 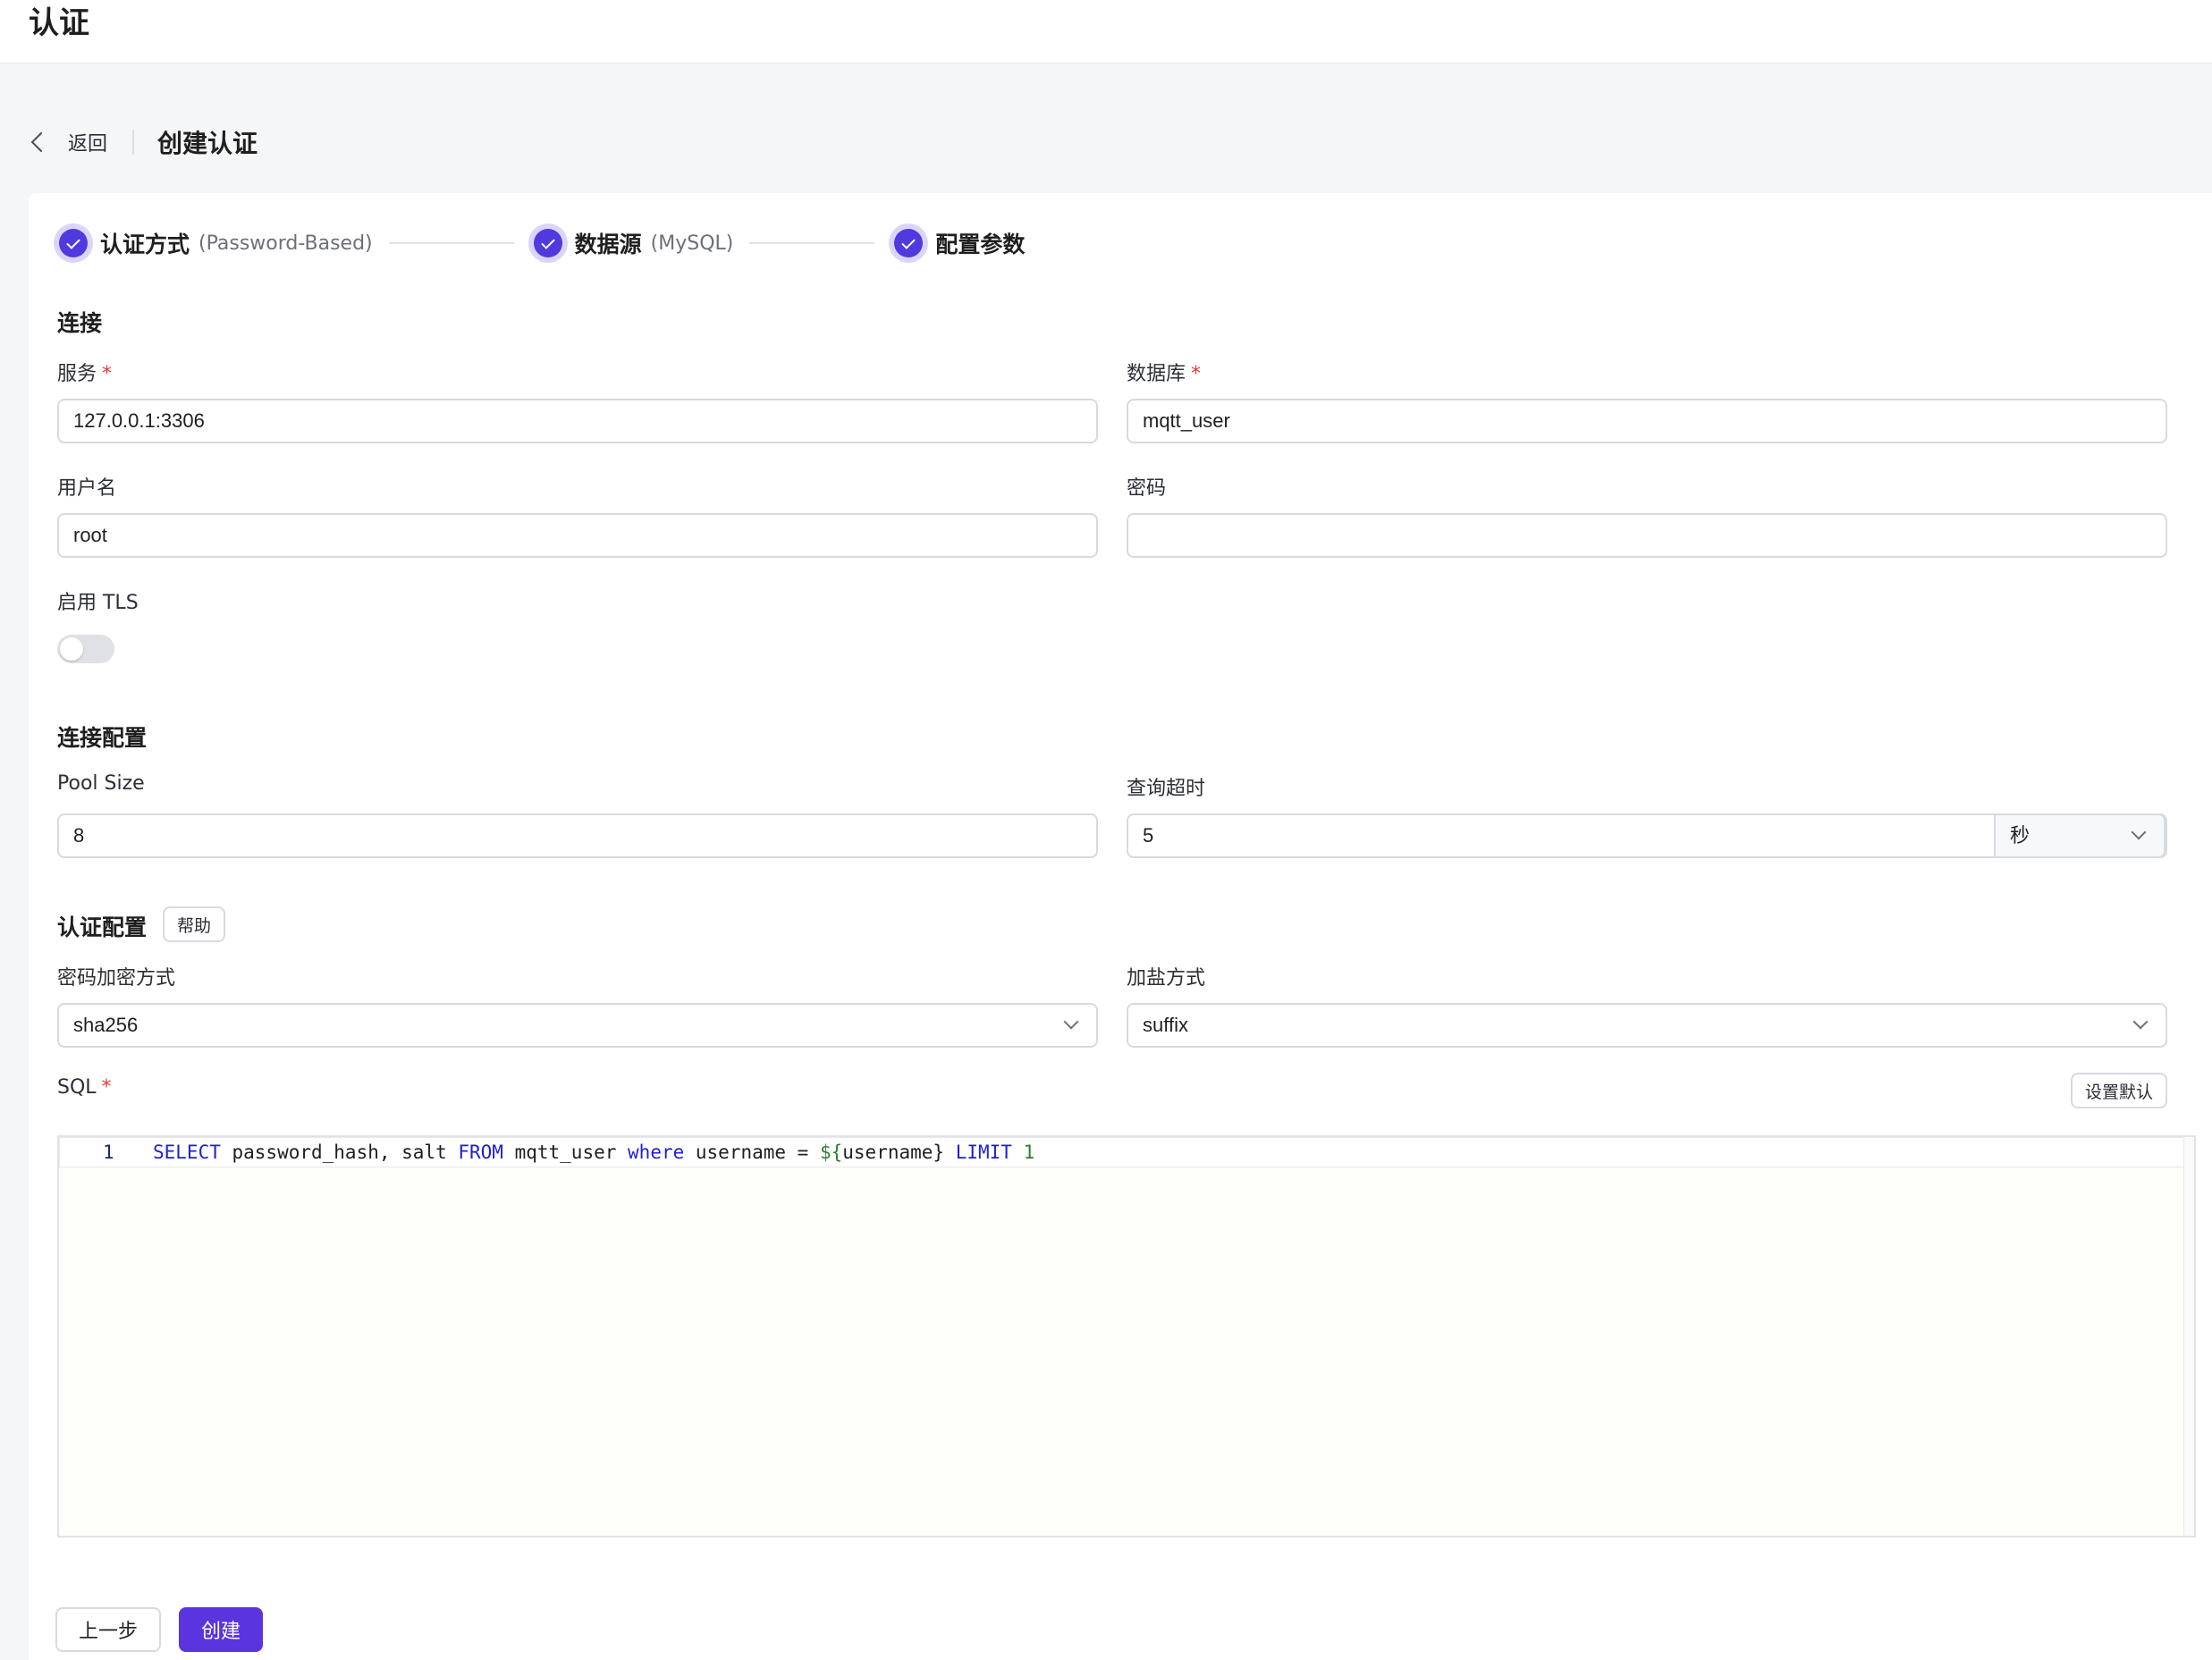 What do you see at coordinates (101, 783) in the screenshot?
I see `pool-size-label: Pool Size` at bounding box center [101, 783].